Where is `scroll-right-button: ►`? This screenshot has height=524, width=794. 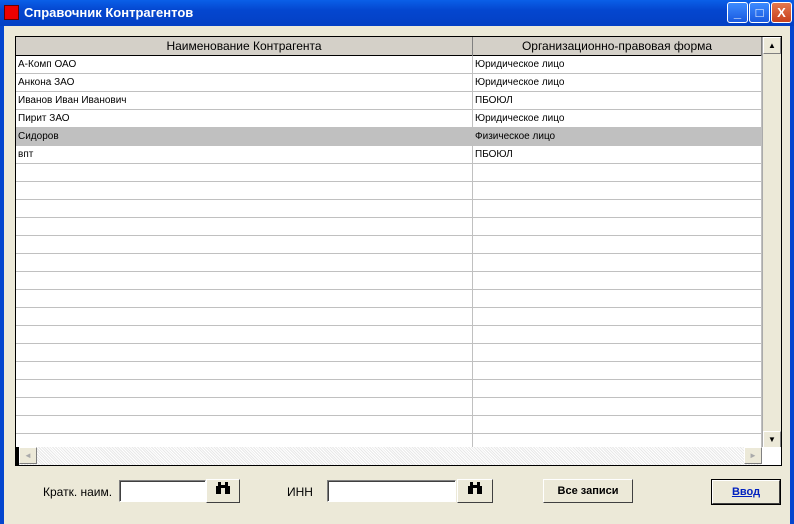
scroll-right-button: ► is located at coordinates (753, 455).